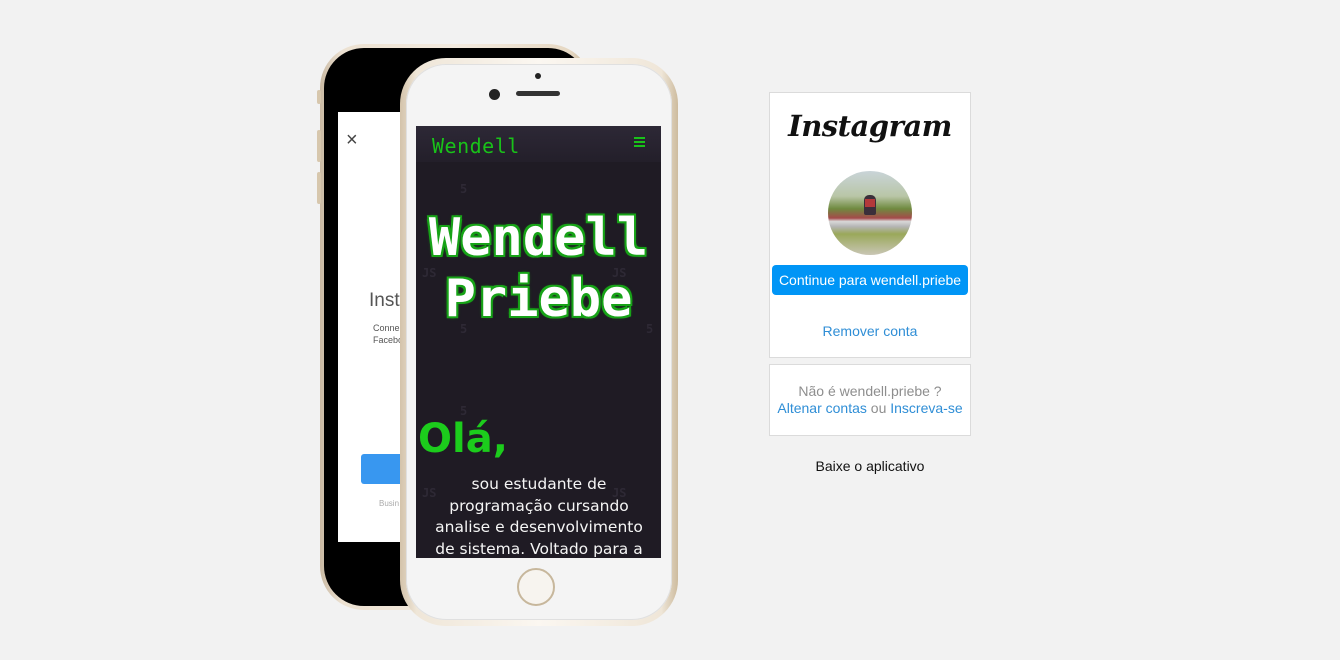  Describe the element at coordinates (870, 331) in the screenshot. I see `remove-account-link: Remover conta` at that location.